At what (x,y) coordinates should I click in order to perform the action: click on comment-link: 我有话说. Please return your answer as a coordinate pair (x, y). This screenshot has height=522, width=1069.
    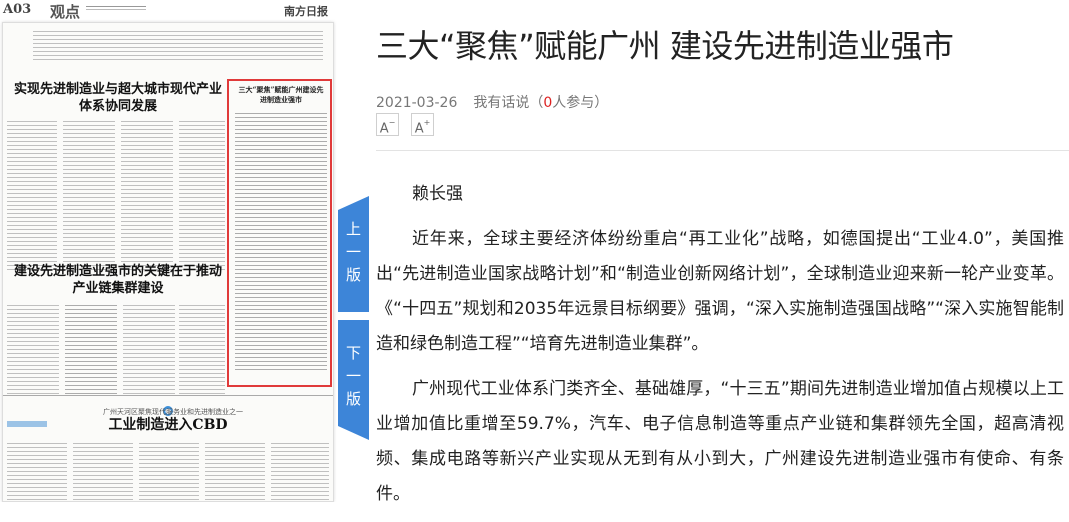
    Looking at the image, I should click on (501, 103).